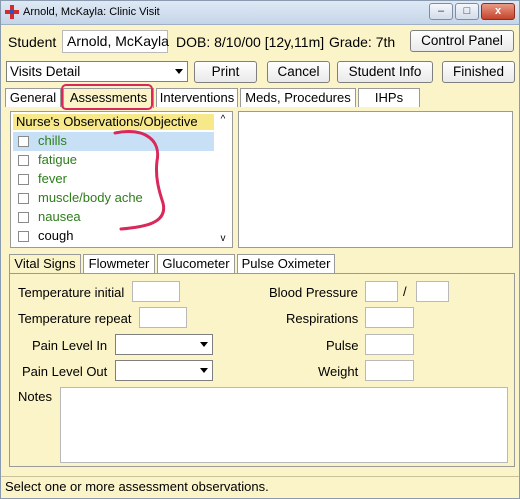  I want to click on observation-label: nausea, so click(59, 216).